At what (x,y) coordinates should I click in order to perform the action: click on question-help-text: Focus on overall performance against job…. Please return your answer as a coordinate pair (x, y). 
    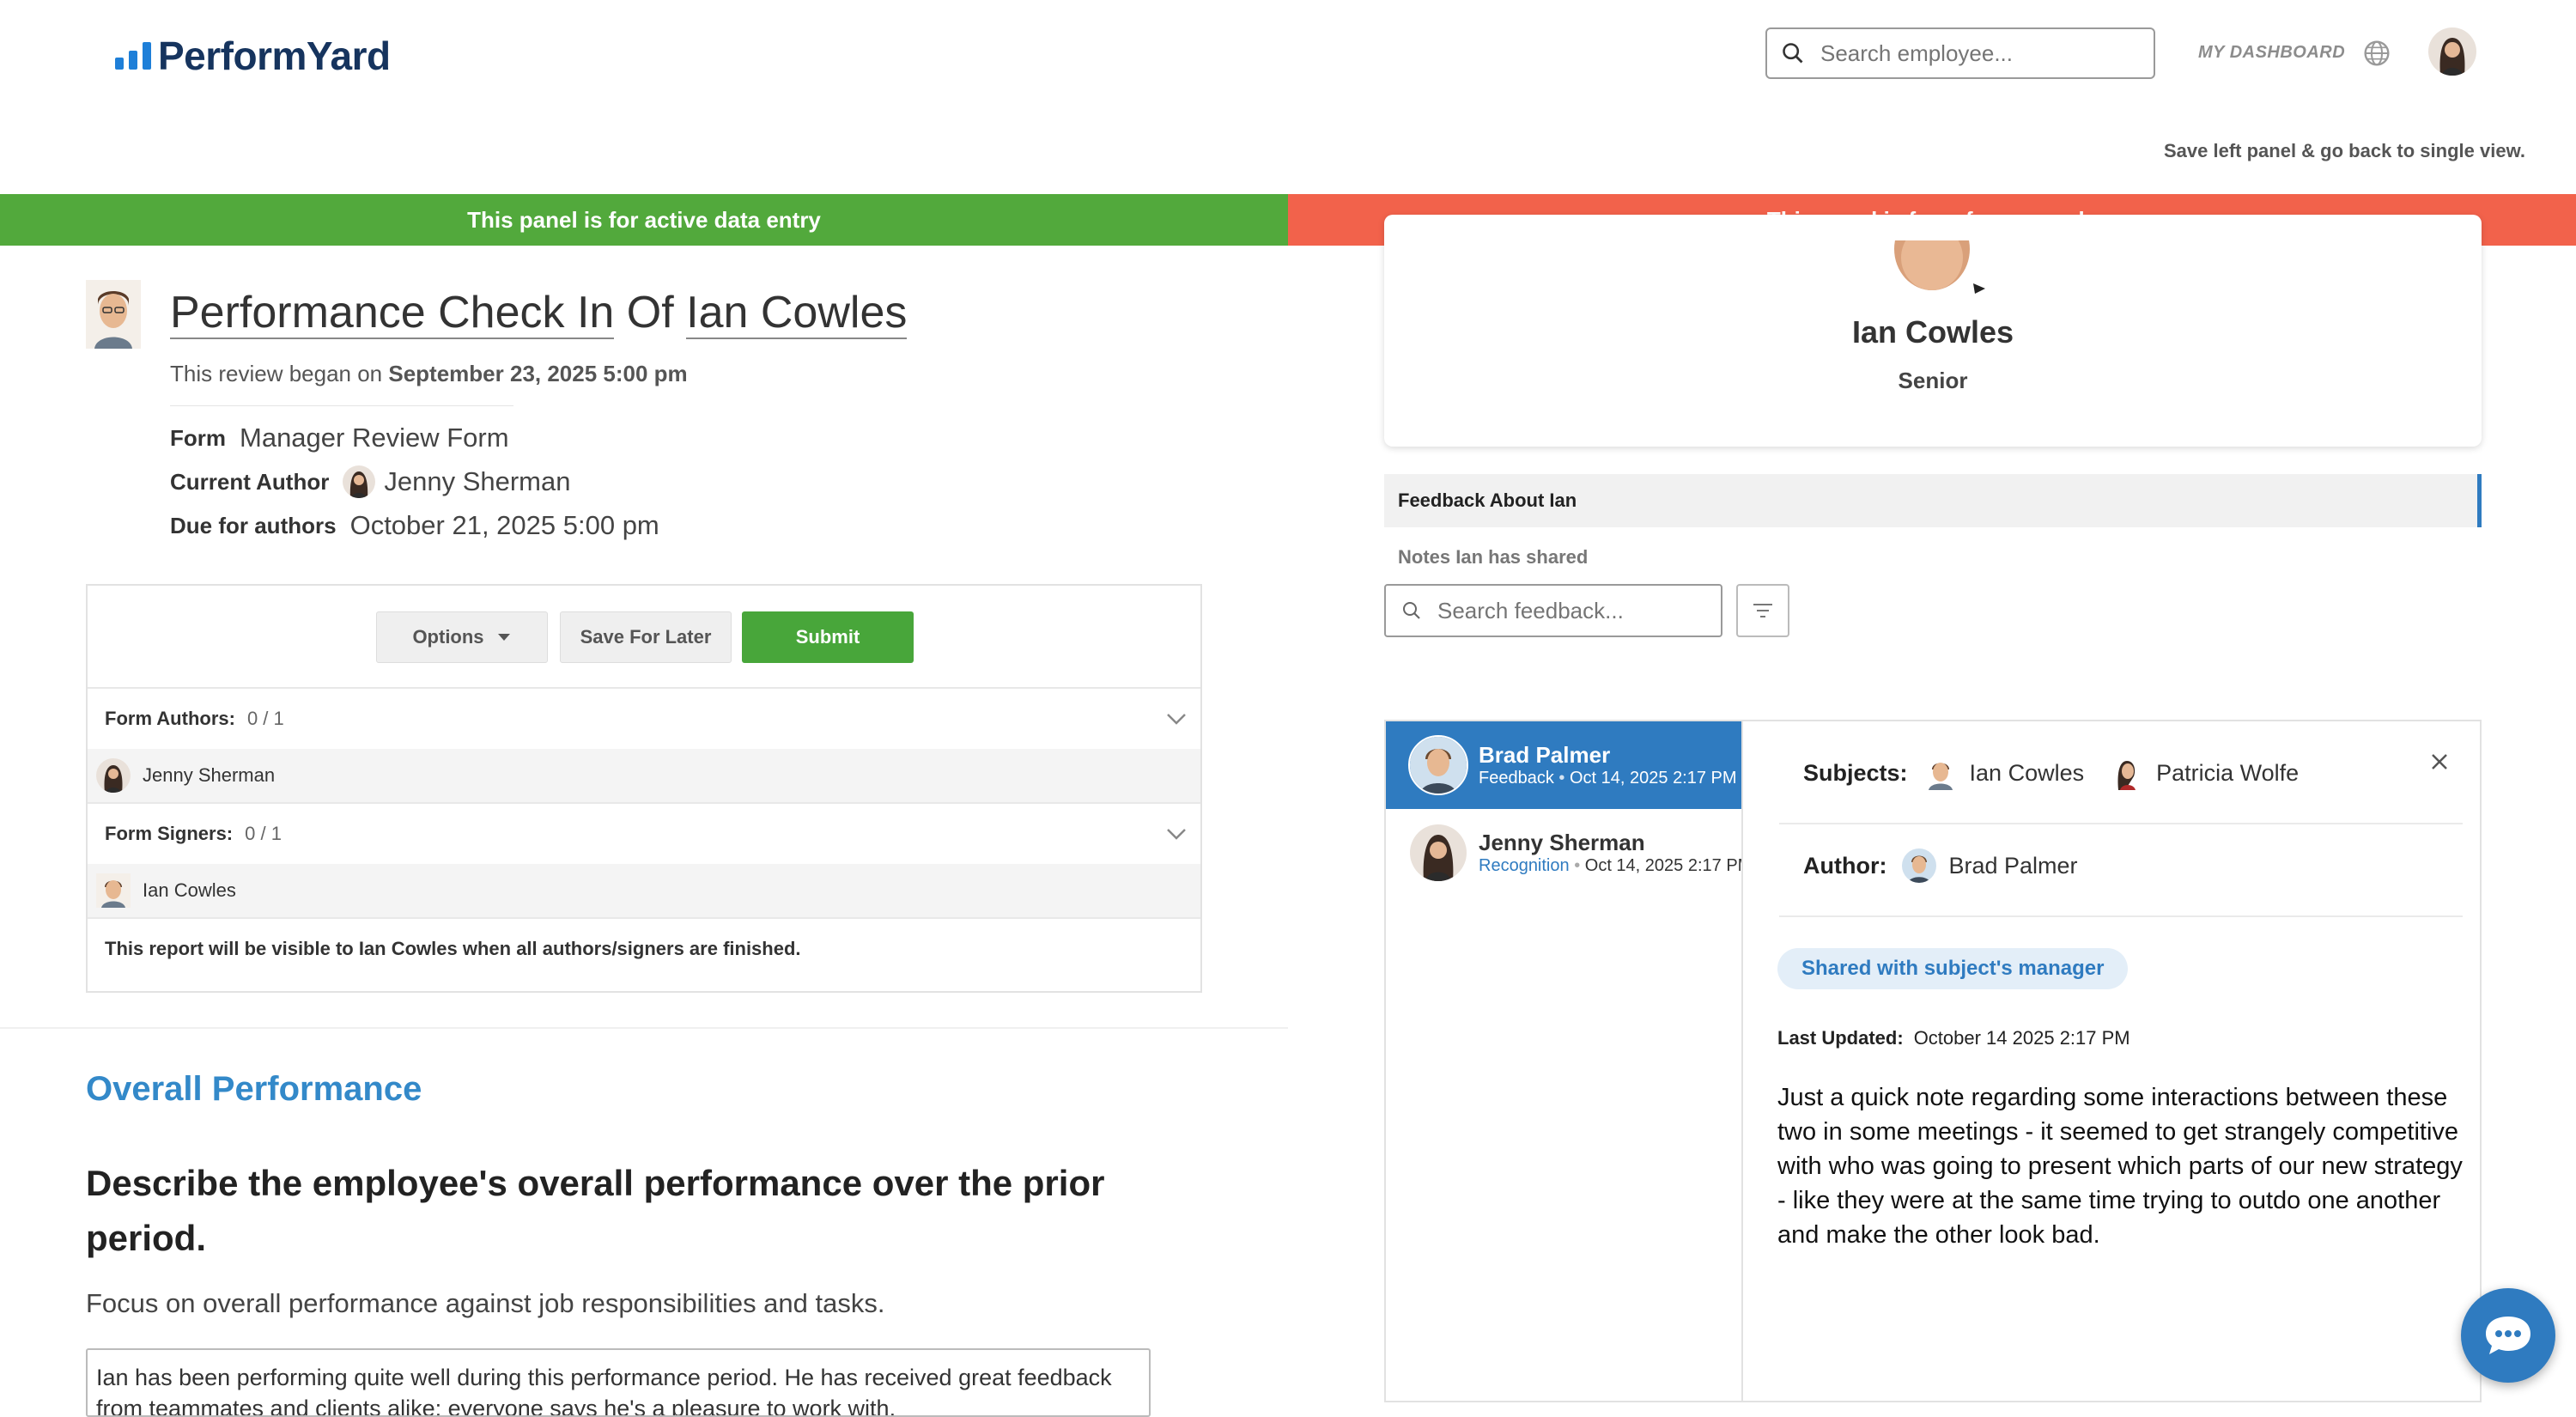
    Looking at the image, I should click on (486, 1303).